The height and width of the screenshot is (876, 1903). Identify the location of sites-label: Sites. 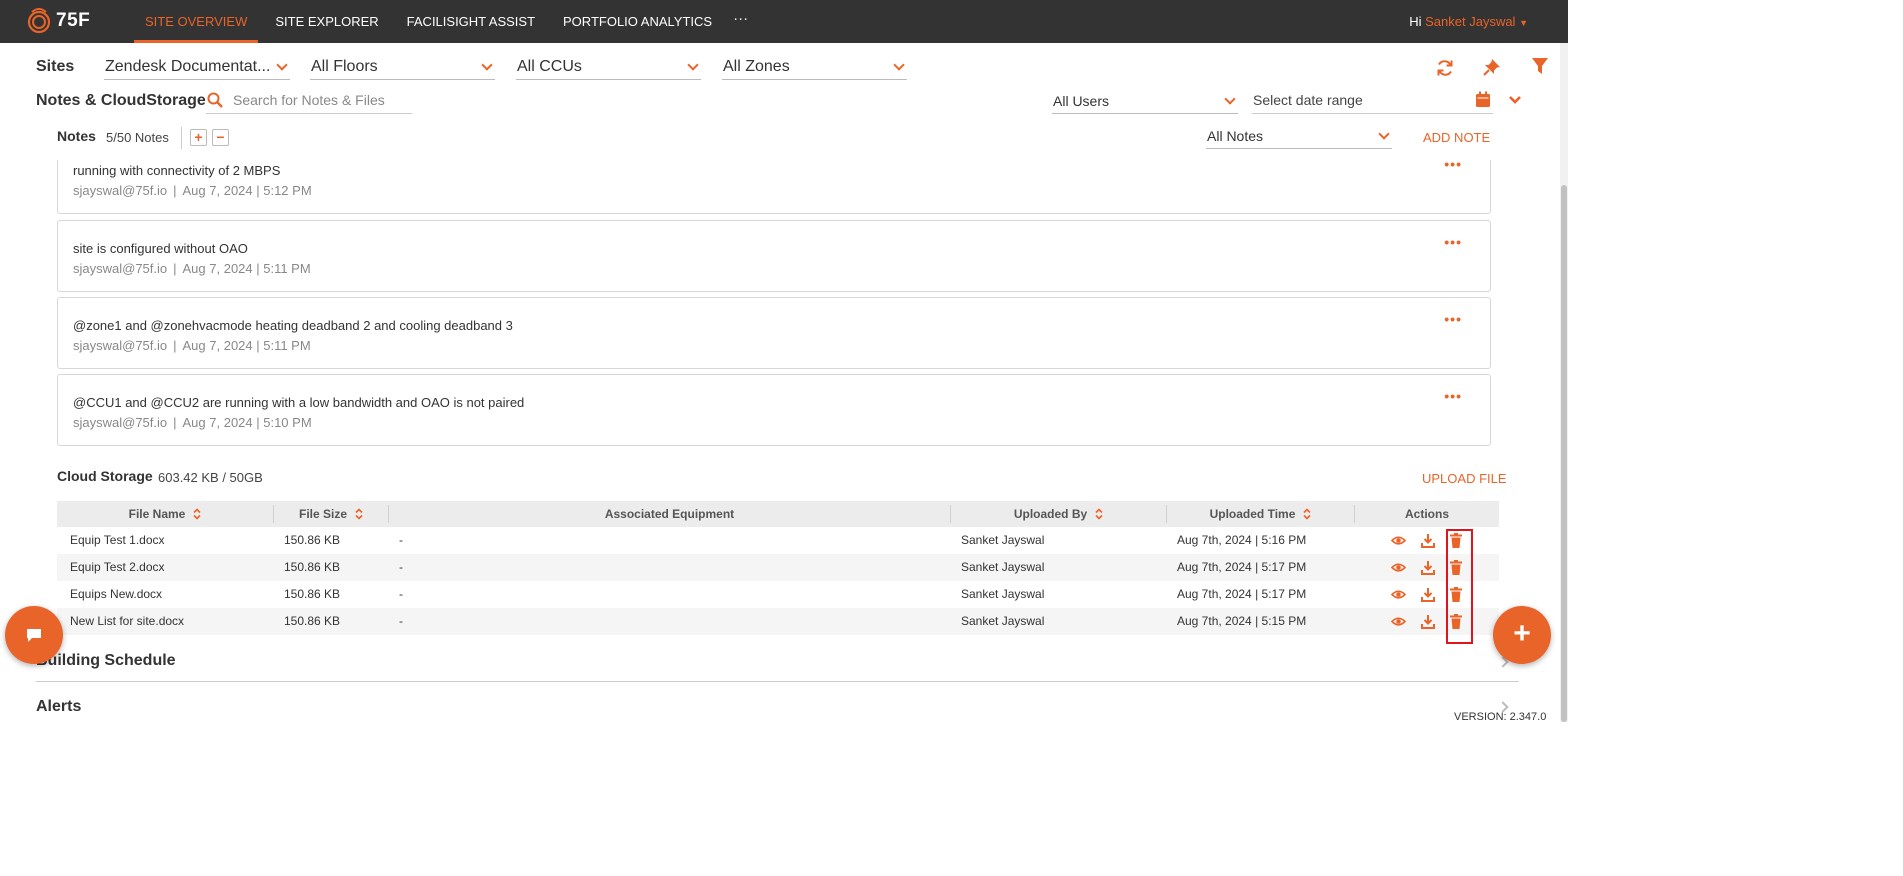
(55, 66).